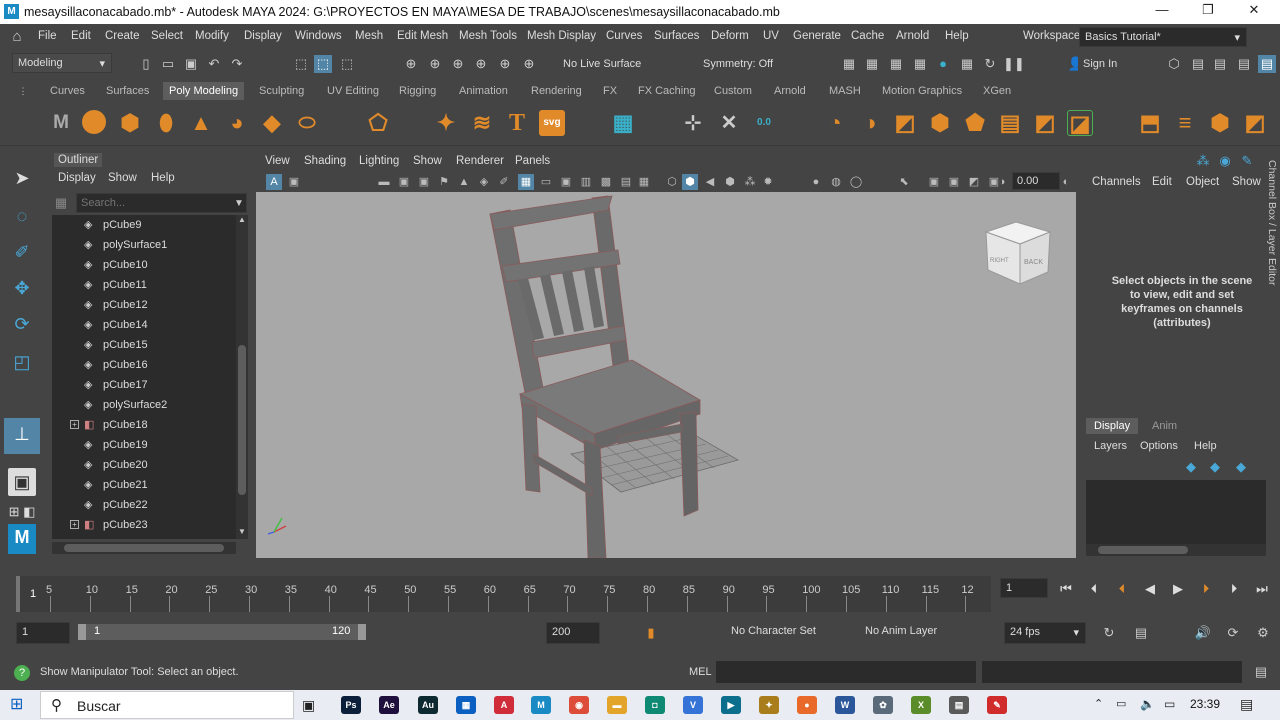 This screenshot has height=720, width=1280. What do you see at coordinates (144, 385) in the screenshot?
I see `outliner-row: ◈ pCube17` at bounding box center [144, 385].